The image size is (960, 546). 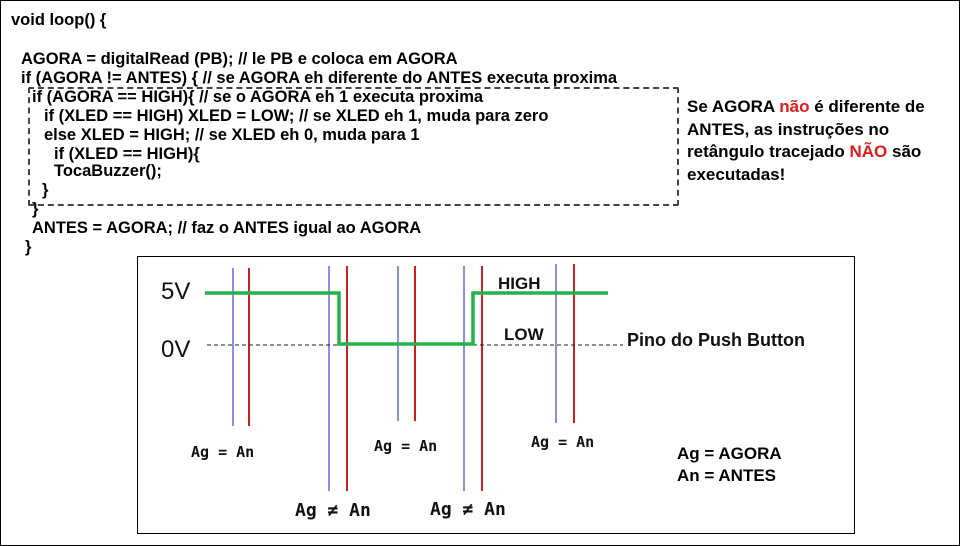 I want to click on signal-label: Pino do Push Button, so click(x=716, y=340).